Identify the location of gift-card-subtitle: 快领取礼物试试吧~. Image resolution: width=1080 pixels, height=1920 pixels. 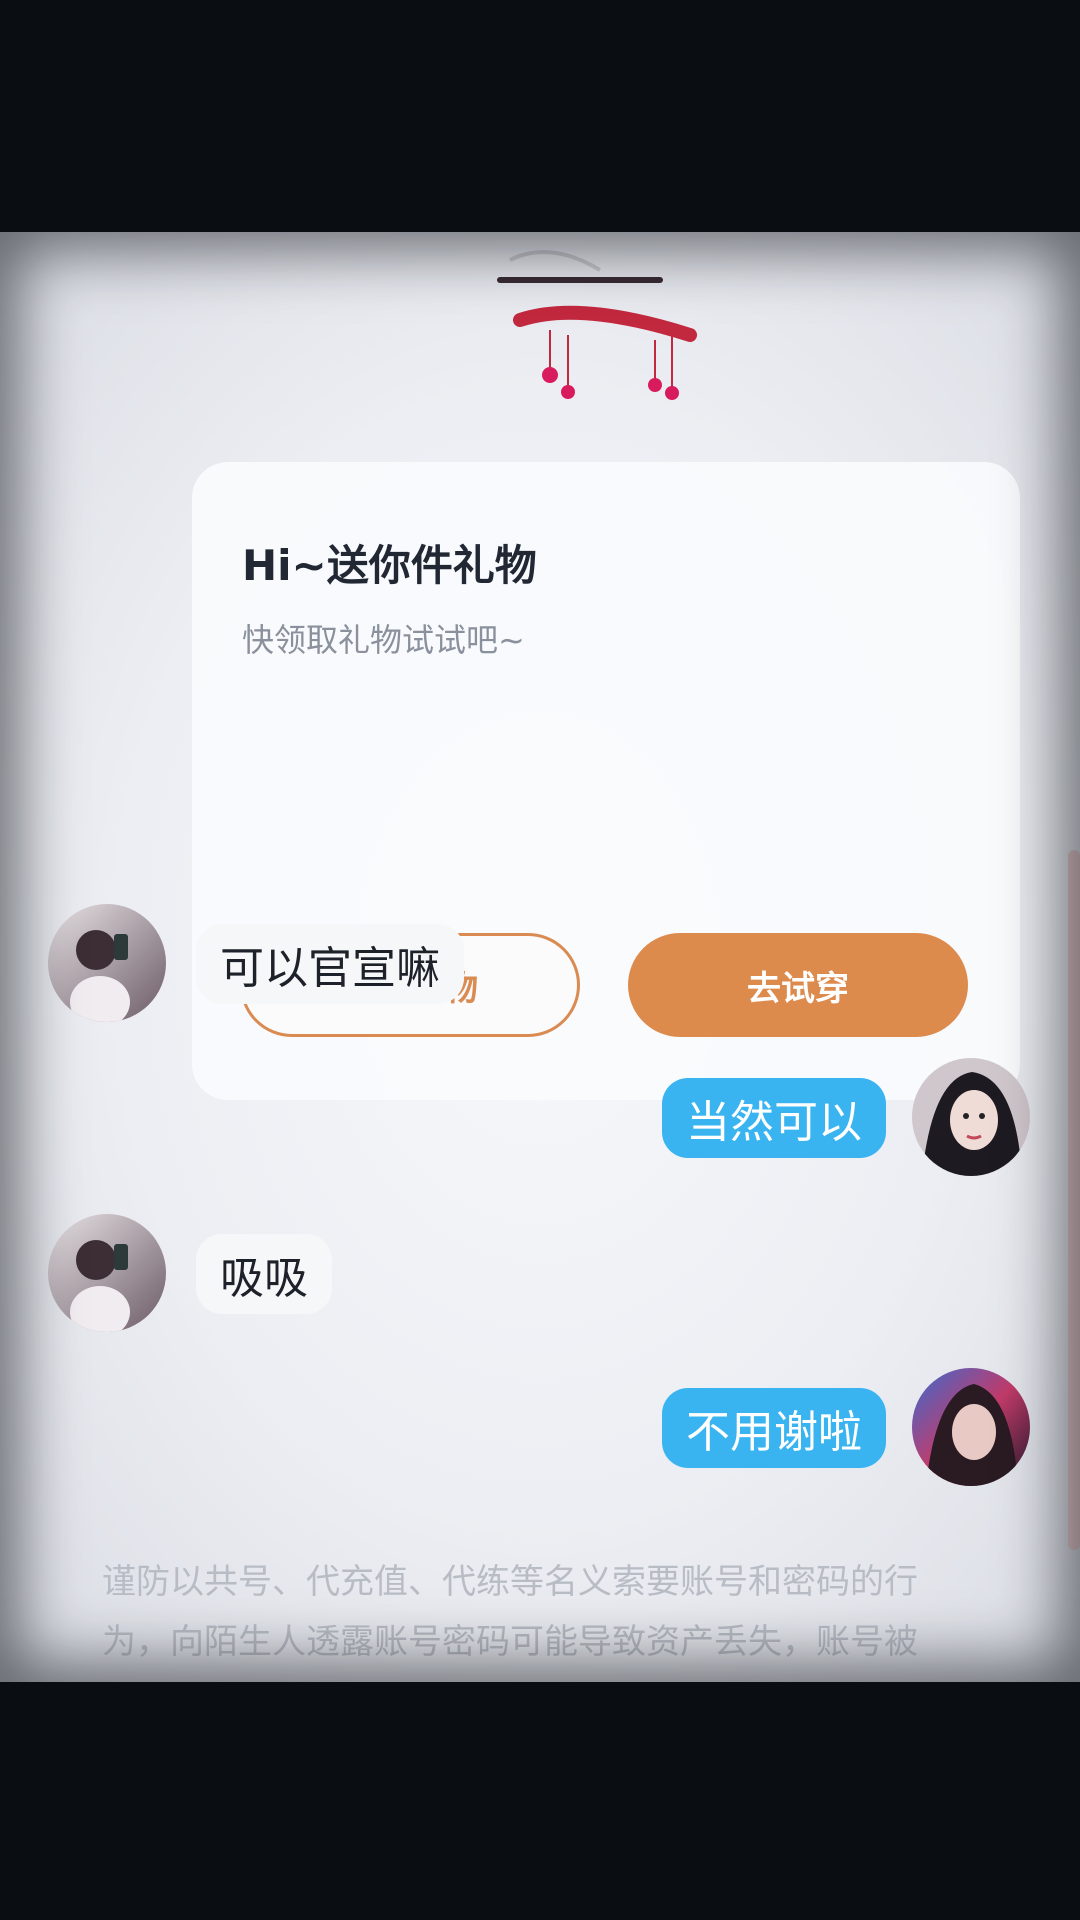
(383, 640).